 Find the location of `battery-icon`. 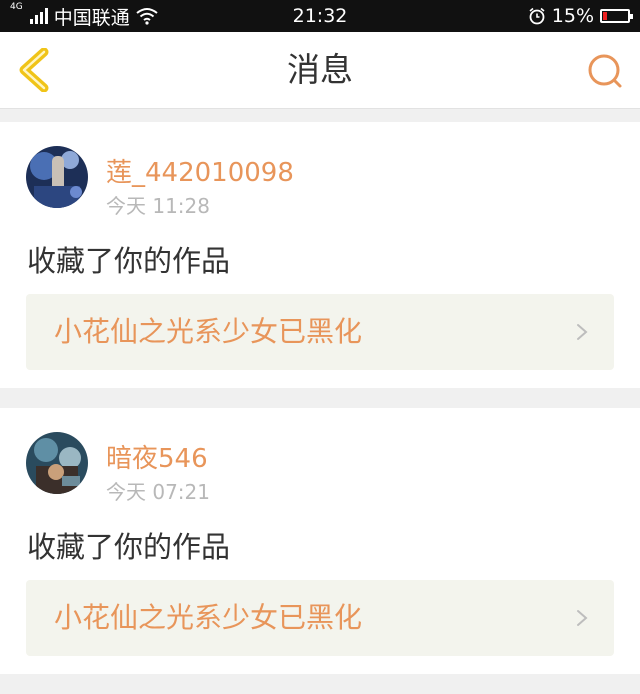

battery-icon is located at coordinates (616, 16).